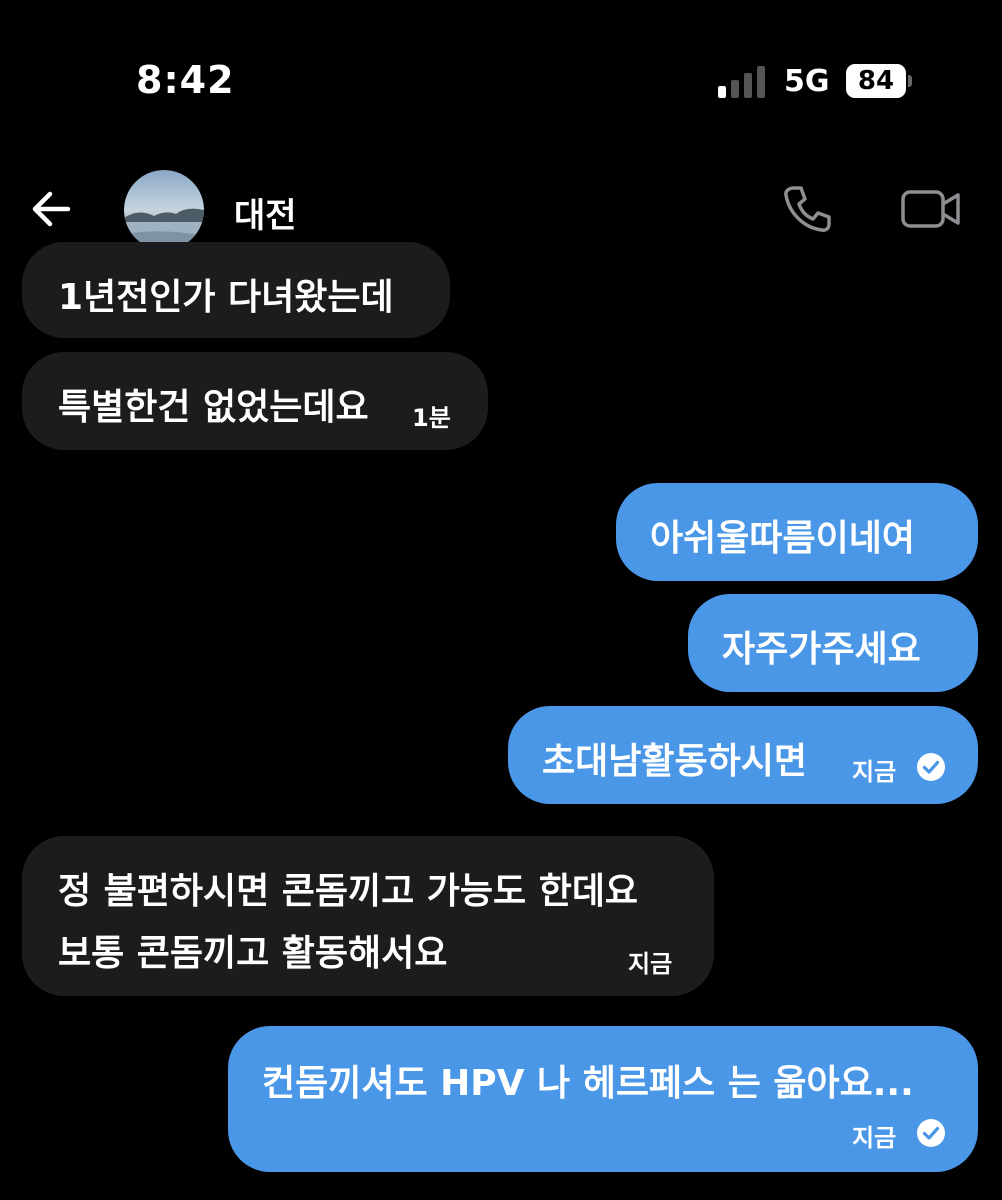 Image resolution: width=1002 pixels, height=1200 pixels. I want to click on message-timestamp: 1분, so click(431, 418).